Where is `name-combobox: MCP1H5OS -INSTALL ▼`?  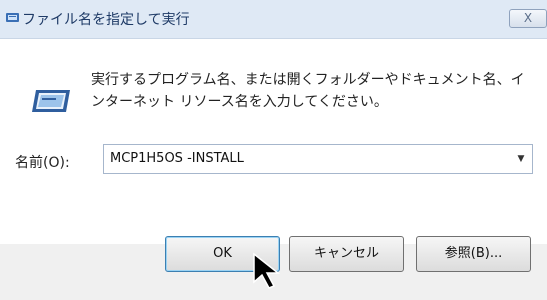 name-combobox: MCP1H5OS -INSTALL ▼ is located at coordinates (318, 159).